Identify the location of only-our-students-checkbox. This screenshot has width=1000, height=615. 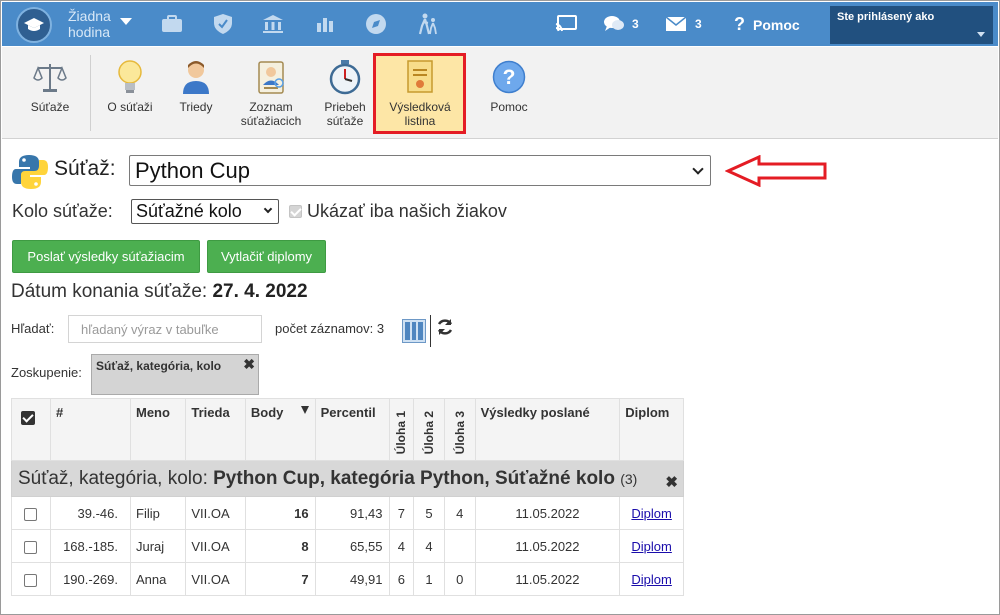
(295, 211).